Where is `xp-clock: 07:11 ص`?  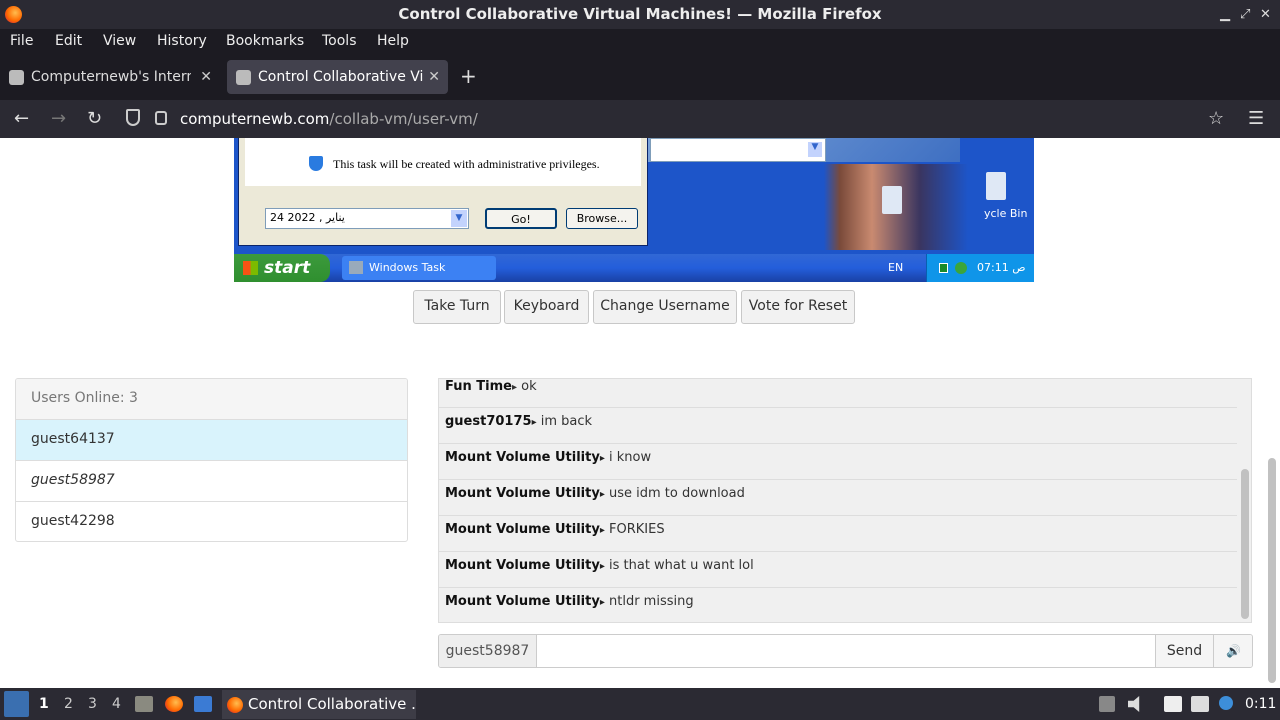 xp-clock: 07:11 ص is located at coordinates (1001, 267).